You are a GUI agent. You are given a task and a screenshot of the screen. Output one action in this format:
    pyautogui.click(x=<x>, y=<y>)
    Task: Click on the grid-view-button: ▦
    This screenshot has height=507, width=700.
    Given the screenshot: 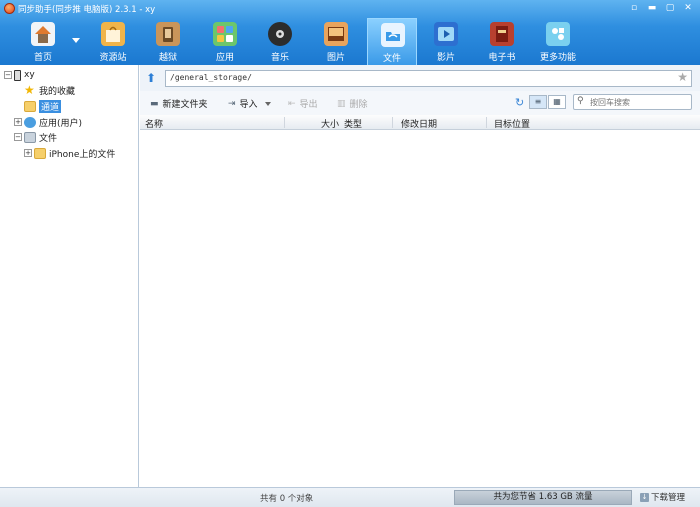 What is the action you would take?
    pyautogui.click(x=557, y=102)
    